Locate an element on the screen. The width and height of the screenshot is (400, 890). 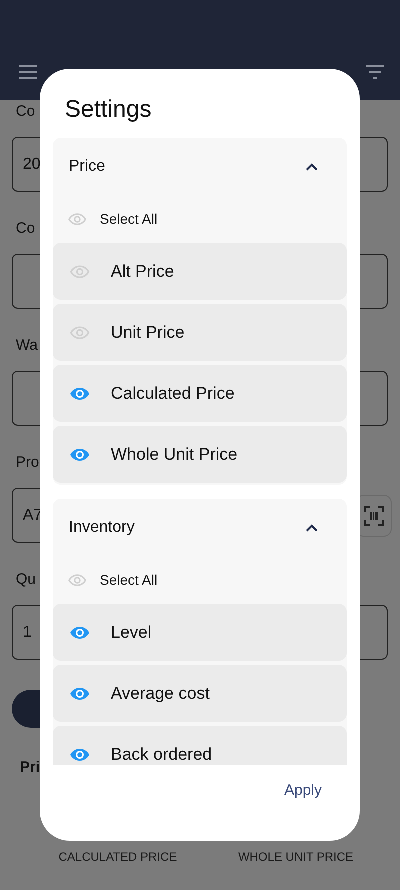
price-caption: CALCULATED PRICE is located at coordinates (118, 857).